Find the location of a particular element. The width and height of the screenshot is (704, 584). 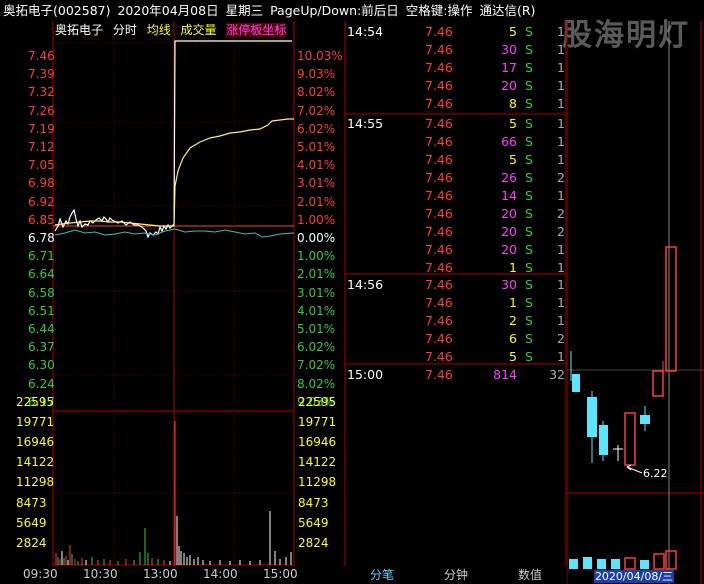

trade-time: 15:00 is located at coordinates (365, 374).